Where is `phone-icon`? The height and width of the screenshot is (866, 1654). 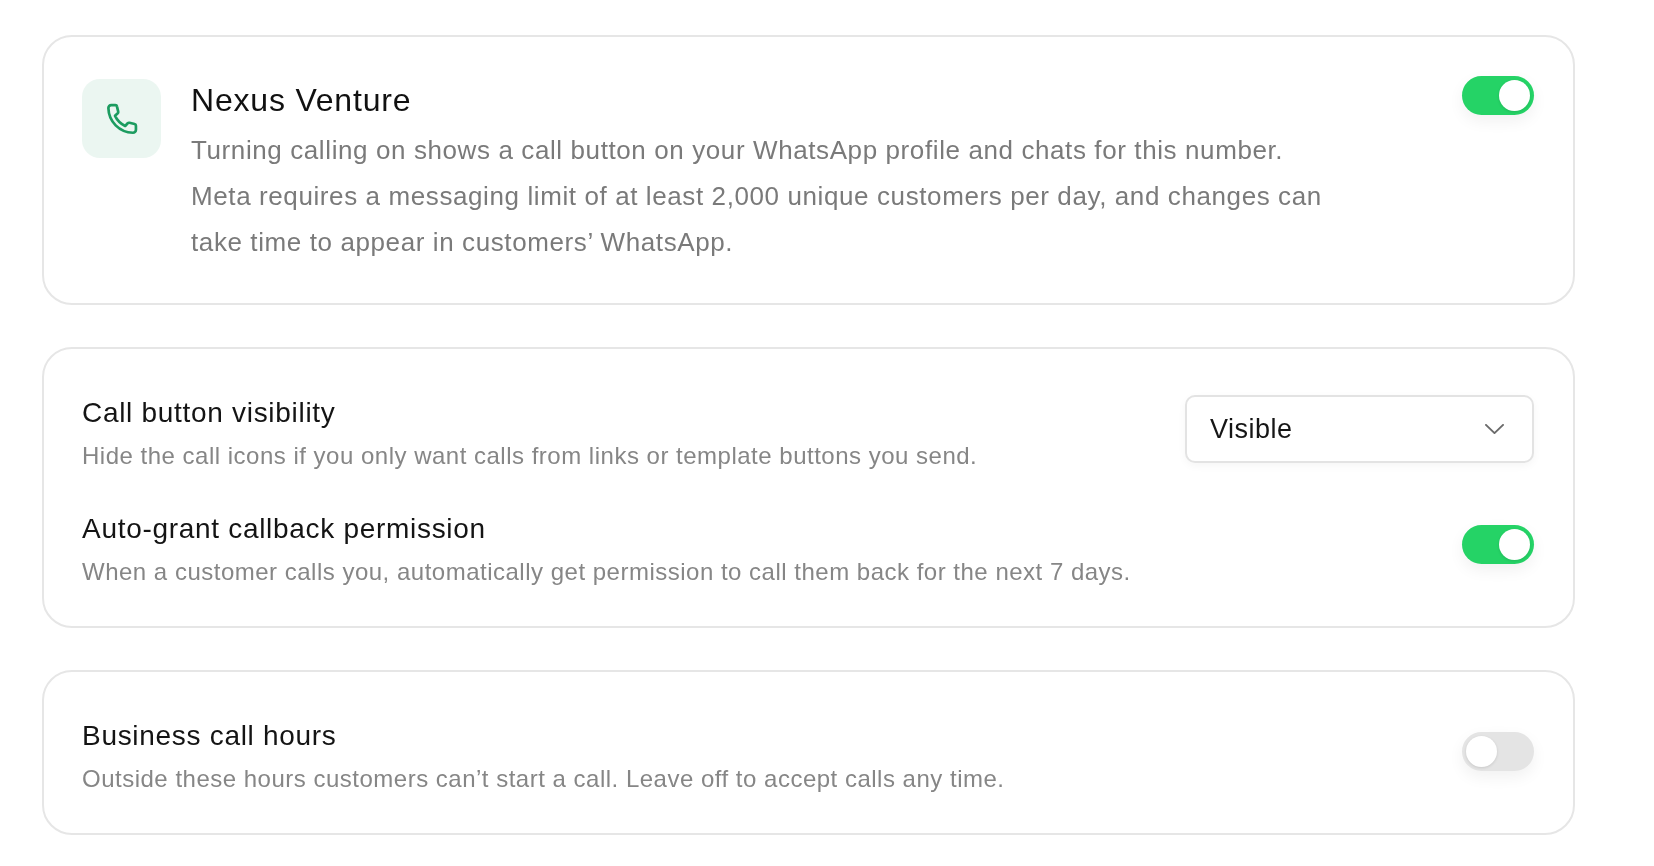 phone-icon is located at coordinates (121, 118).